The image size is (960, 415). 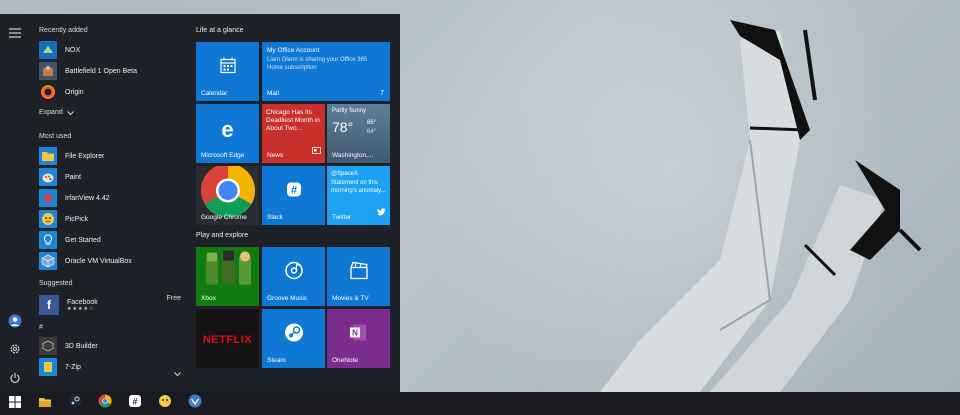 I want to click on taskbar-steam, so click(x=75, y=403).